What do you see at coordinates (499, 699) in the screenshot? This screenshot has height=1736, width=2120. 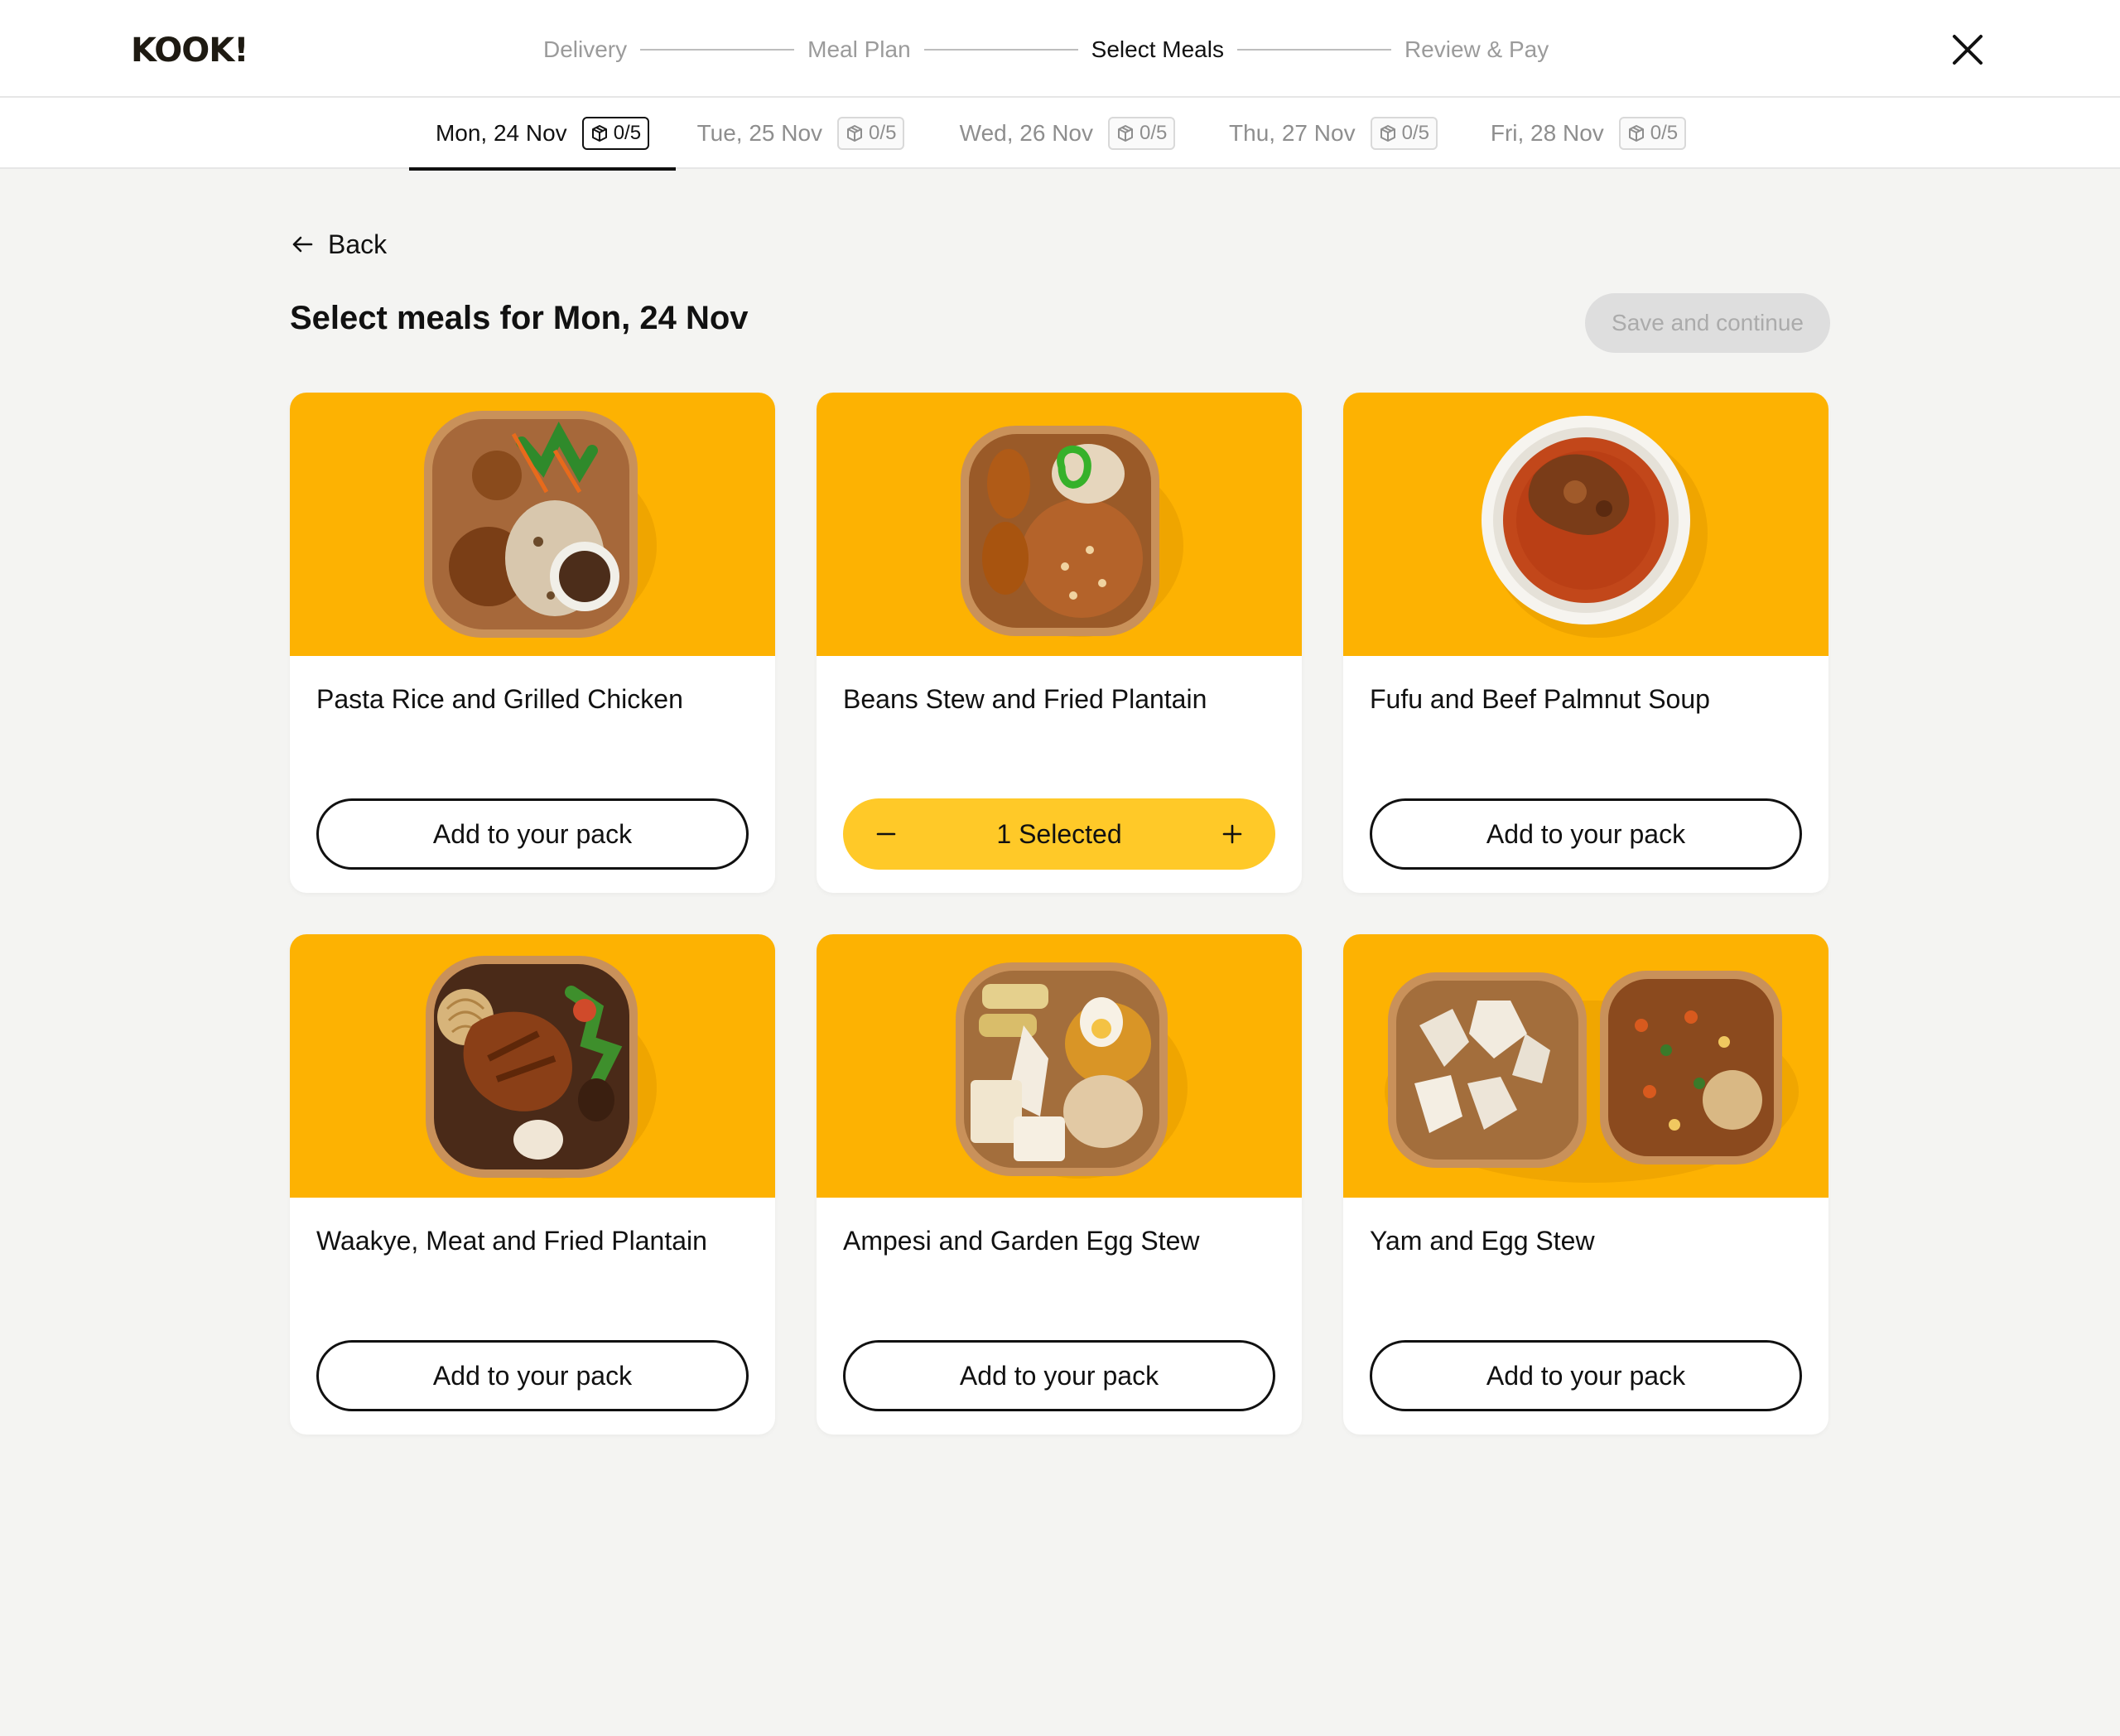 I see `meal-name: Pasta Rice and Grilled Chicken` at bounding box center [499, 699].